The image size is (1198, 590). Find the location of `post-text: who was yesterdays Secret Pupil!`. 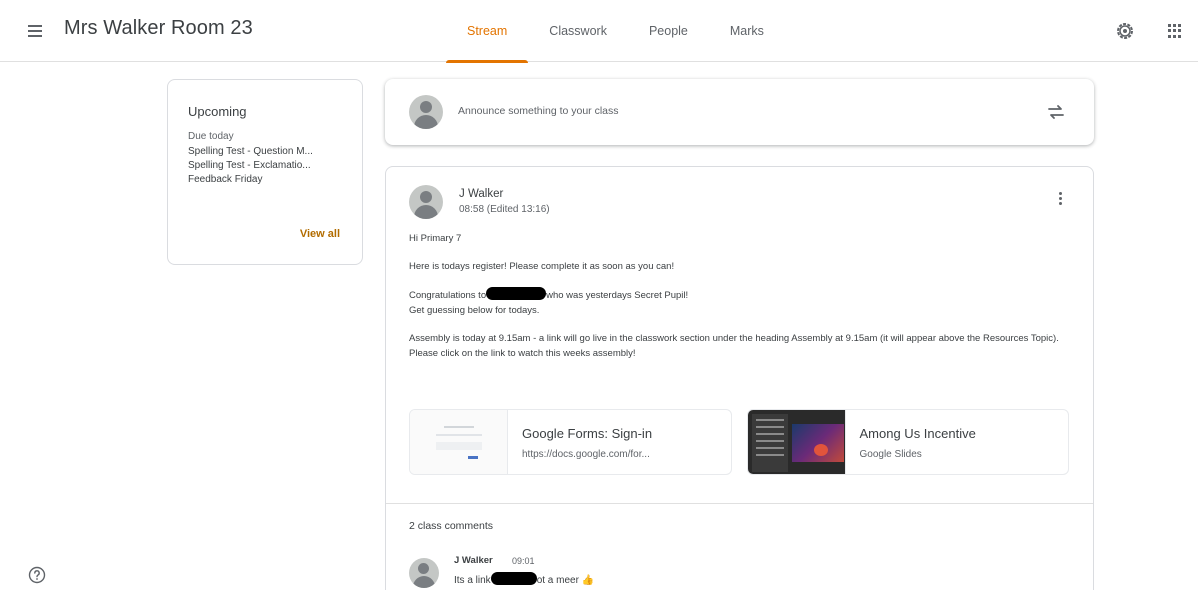

post-text: who was yesterdays Secret Pupil! is located at coordinates (617, 295).